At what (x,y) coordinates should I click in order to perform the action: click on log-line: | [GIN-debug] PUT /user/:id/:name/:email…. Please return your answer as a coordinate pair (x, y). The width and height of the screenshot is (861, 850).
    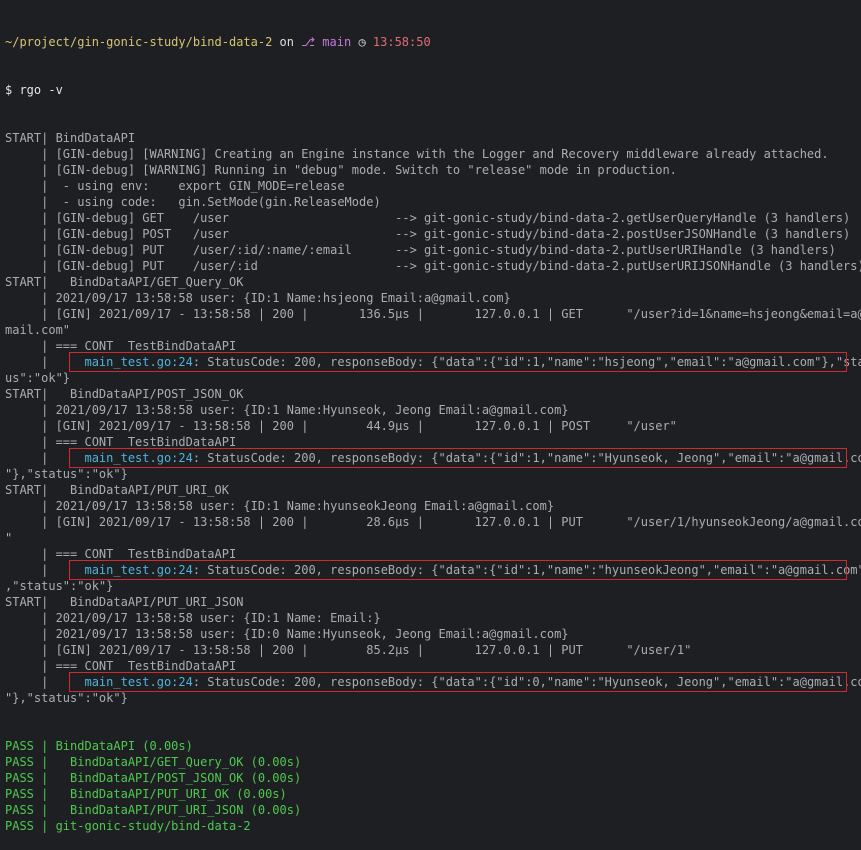
    Looking at the image, I should click on (420, 250).